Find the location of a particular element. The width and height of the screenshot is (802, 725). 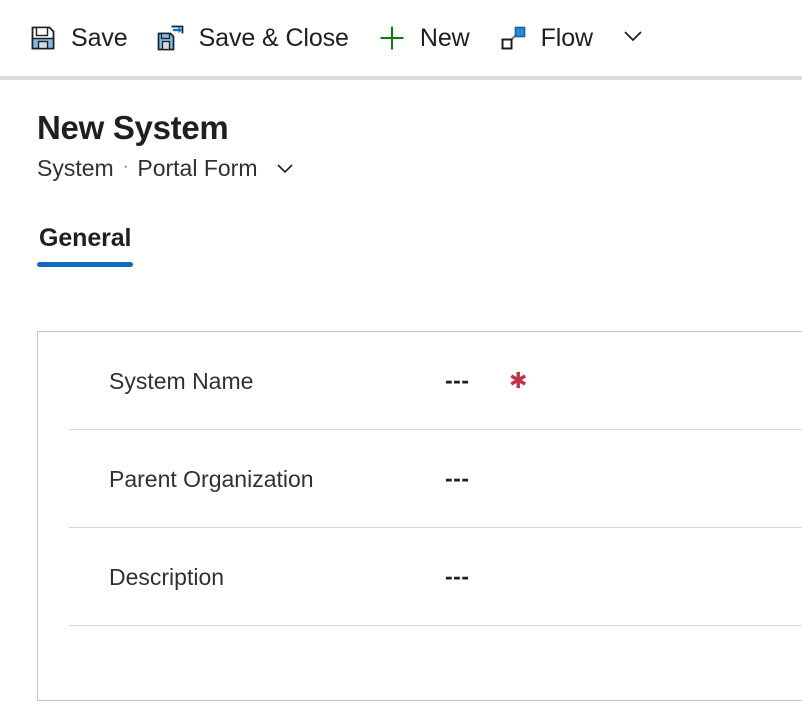

field-row-parent-organization: Parent Organization --- is located at coordinates (435, 479).